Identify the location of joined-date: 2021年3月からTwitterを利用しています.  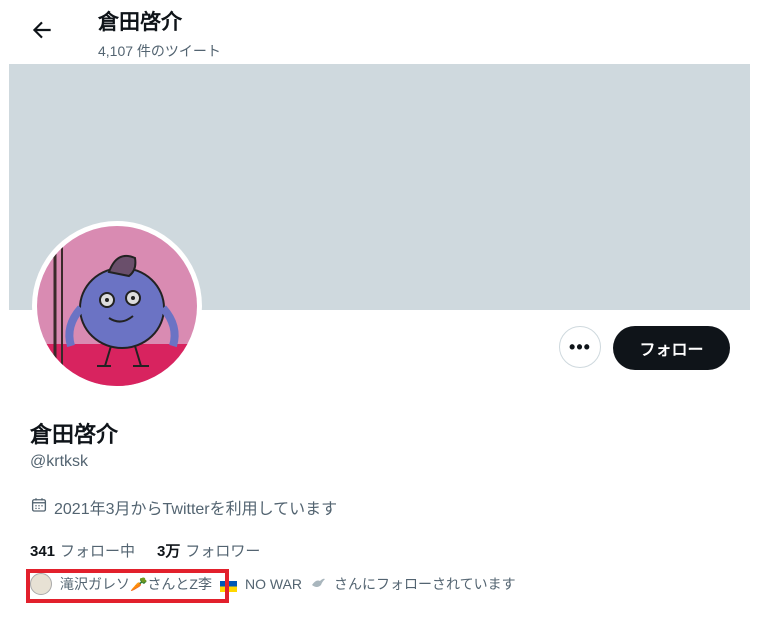
(183, 507).